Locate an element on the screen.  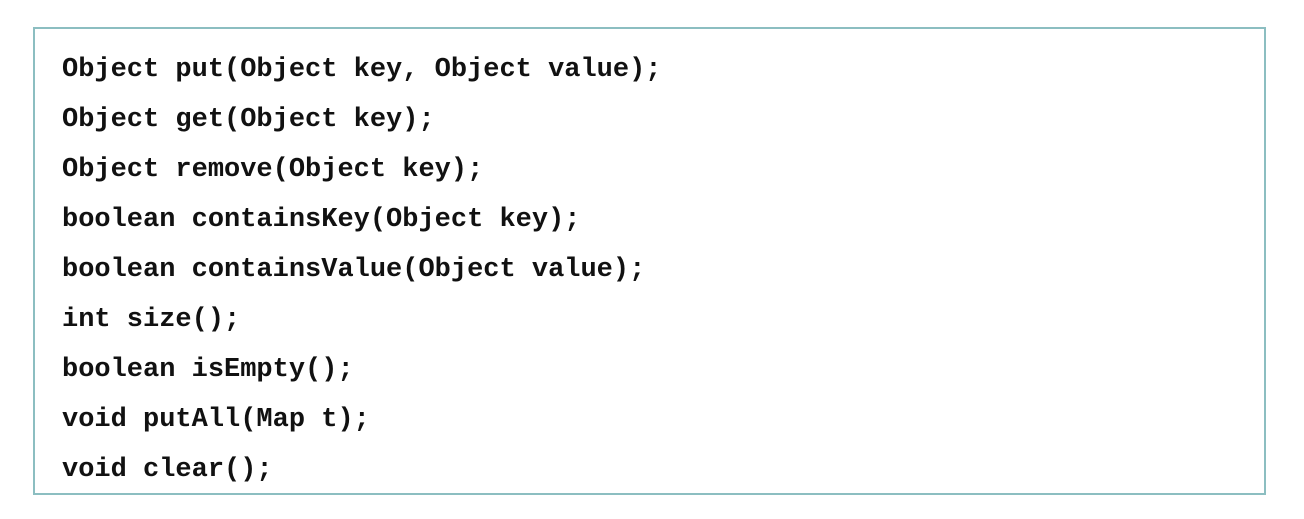
code-line: Object remove(Object key); is located at coordinates (273, 170).